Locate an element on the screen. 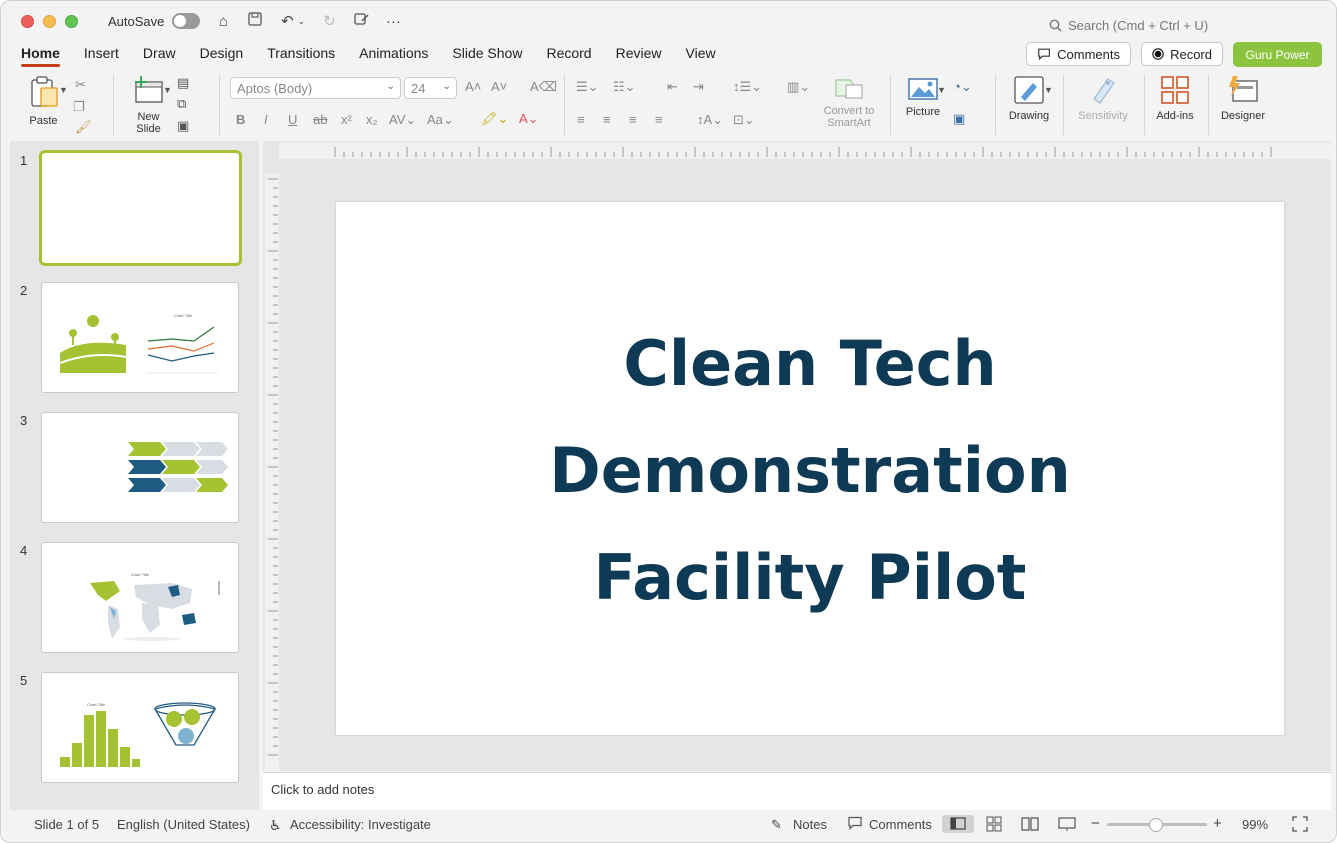  notes-pane: Click to add notes is located at coordinates (797, 791).